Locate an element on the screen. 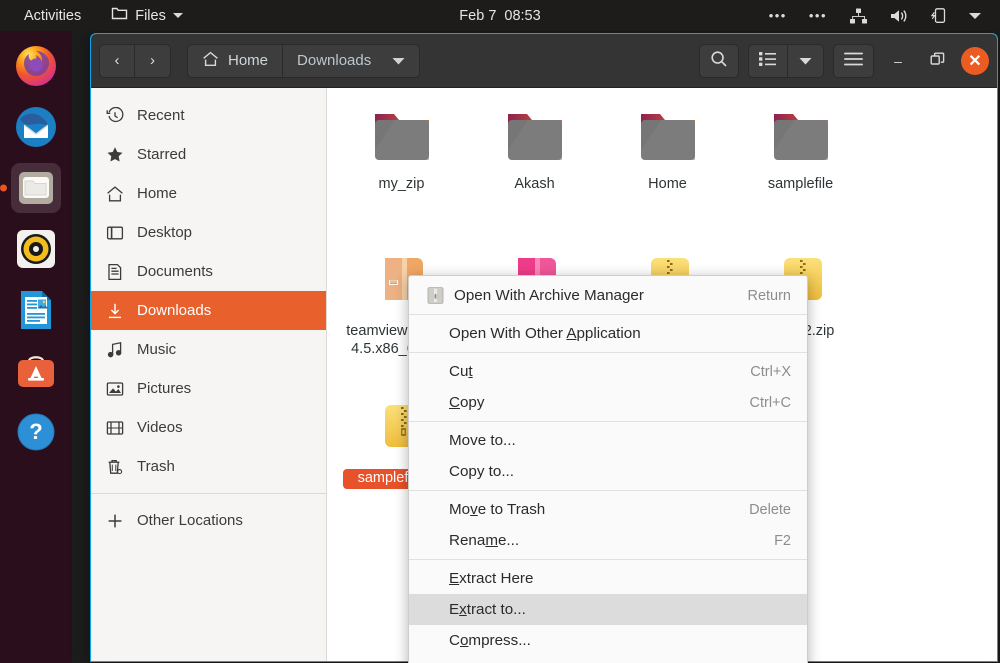  download-icon is located at coordinates (115, 311).